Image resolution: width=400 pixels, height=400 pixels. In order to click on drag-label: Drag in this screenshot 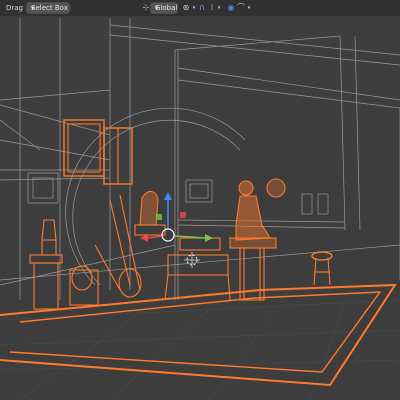, I will do `click(15, 8)`.